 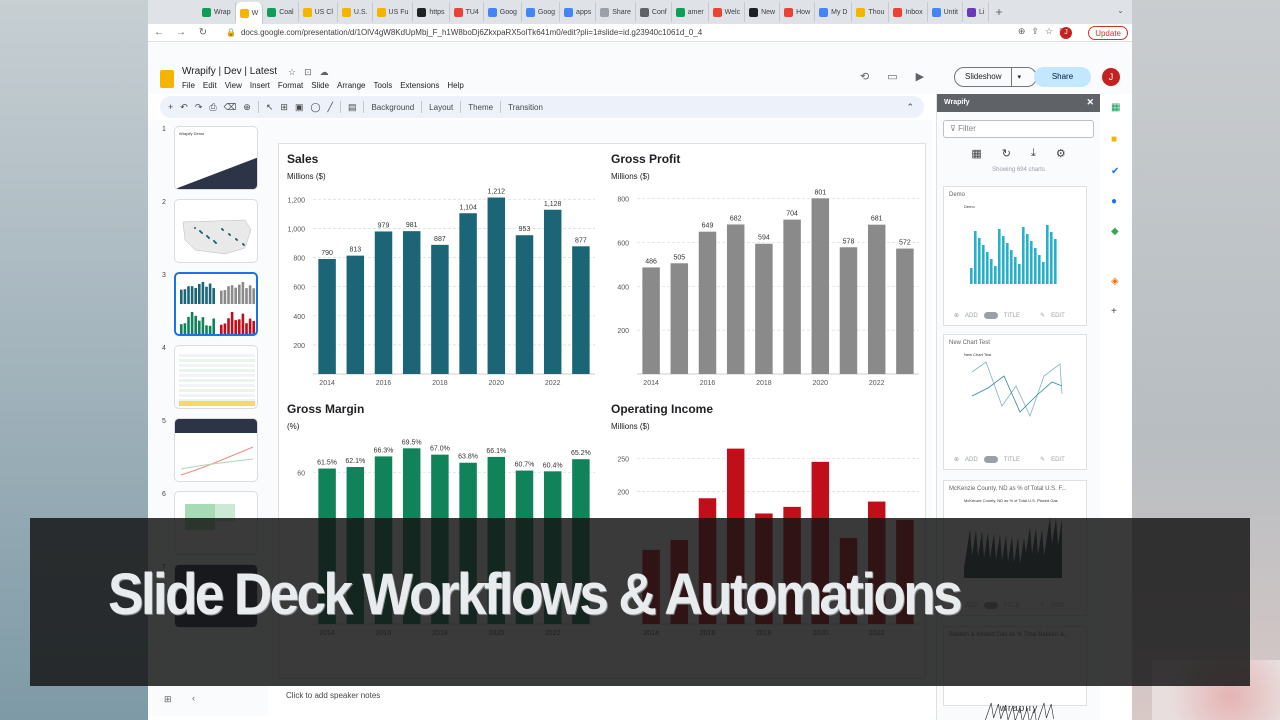 What do you see at coordinates (525, 107) in the screenshot?
I see `transition-button: Transition` at bounding box center [525, 107].